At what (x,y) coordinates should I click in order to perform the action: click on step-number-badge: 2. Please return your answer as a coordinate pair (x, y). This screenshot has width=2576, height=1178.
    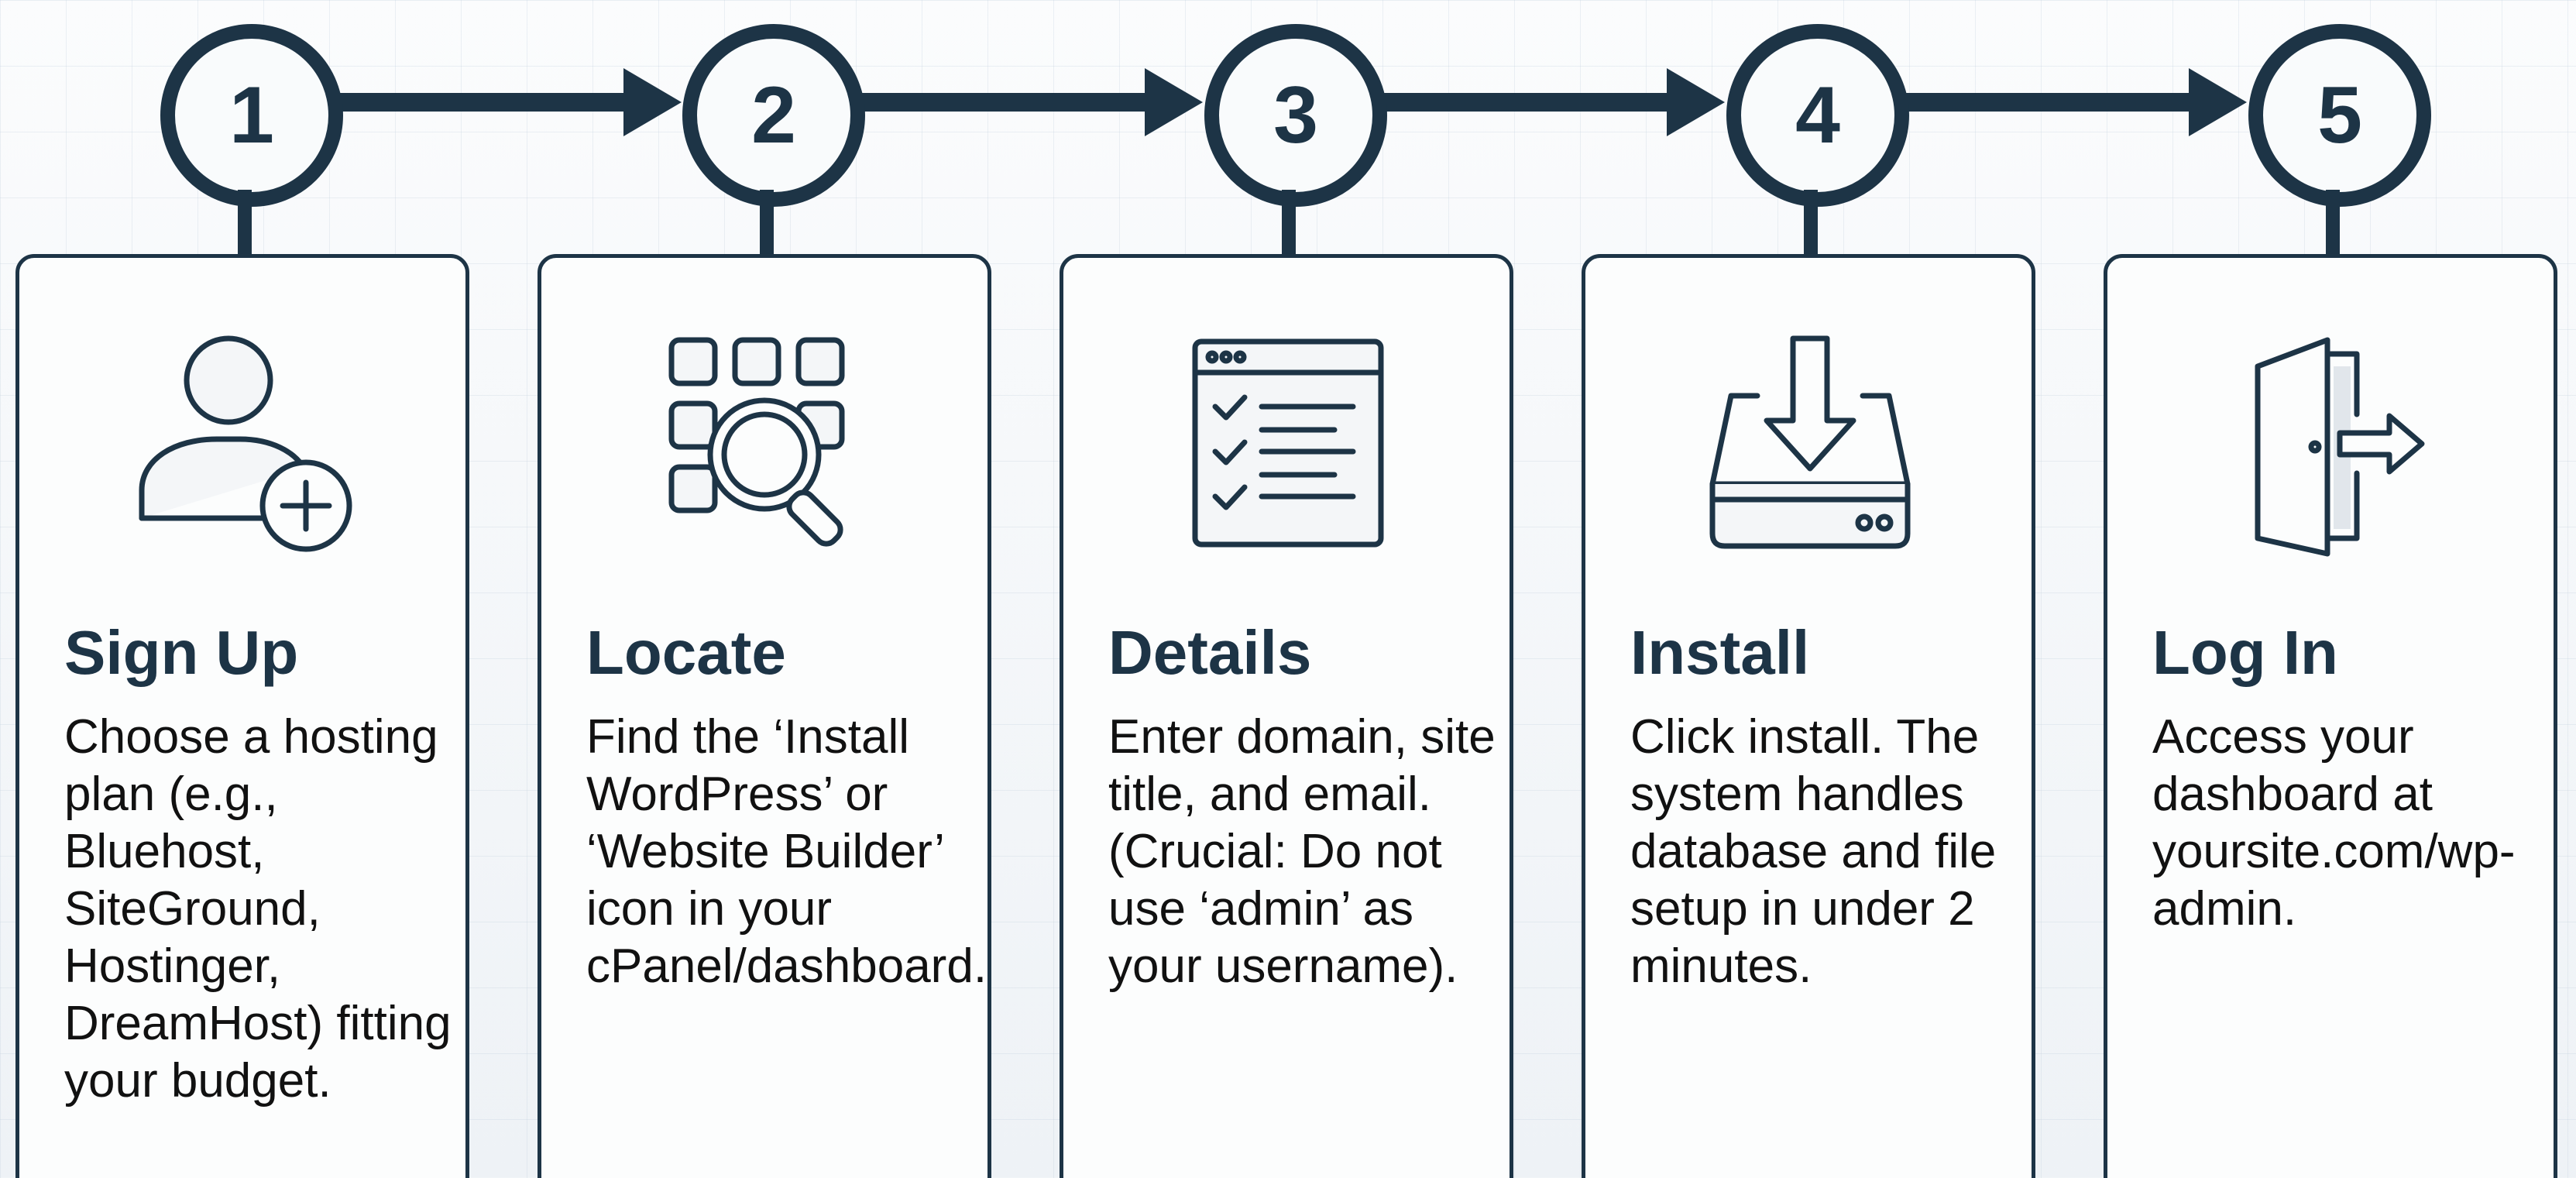
    Looking at the image, I should click on (773, 115).